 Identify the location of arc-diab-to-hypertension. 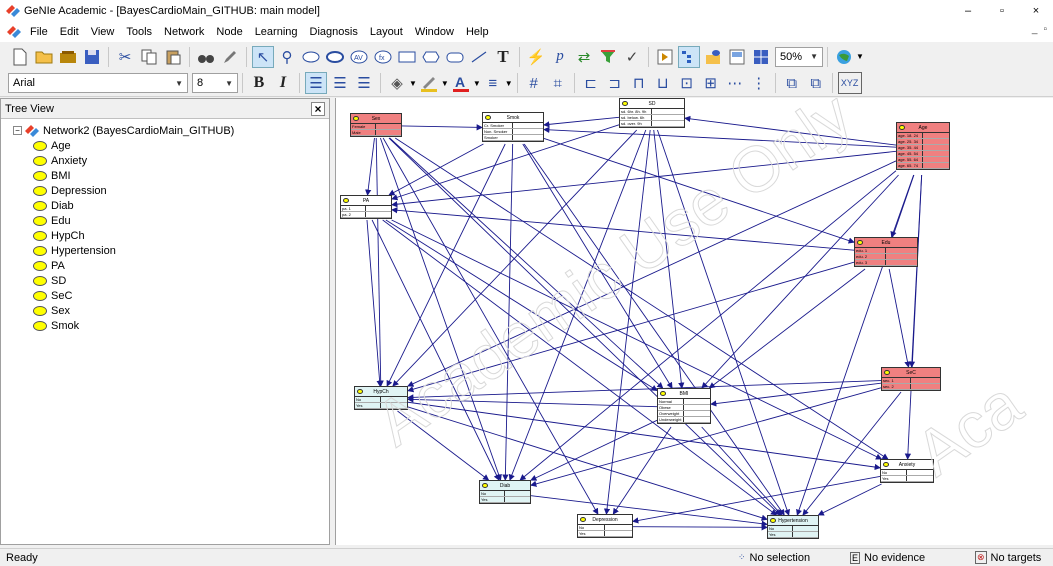
(649, 511).